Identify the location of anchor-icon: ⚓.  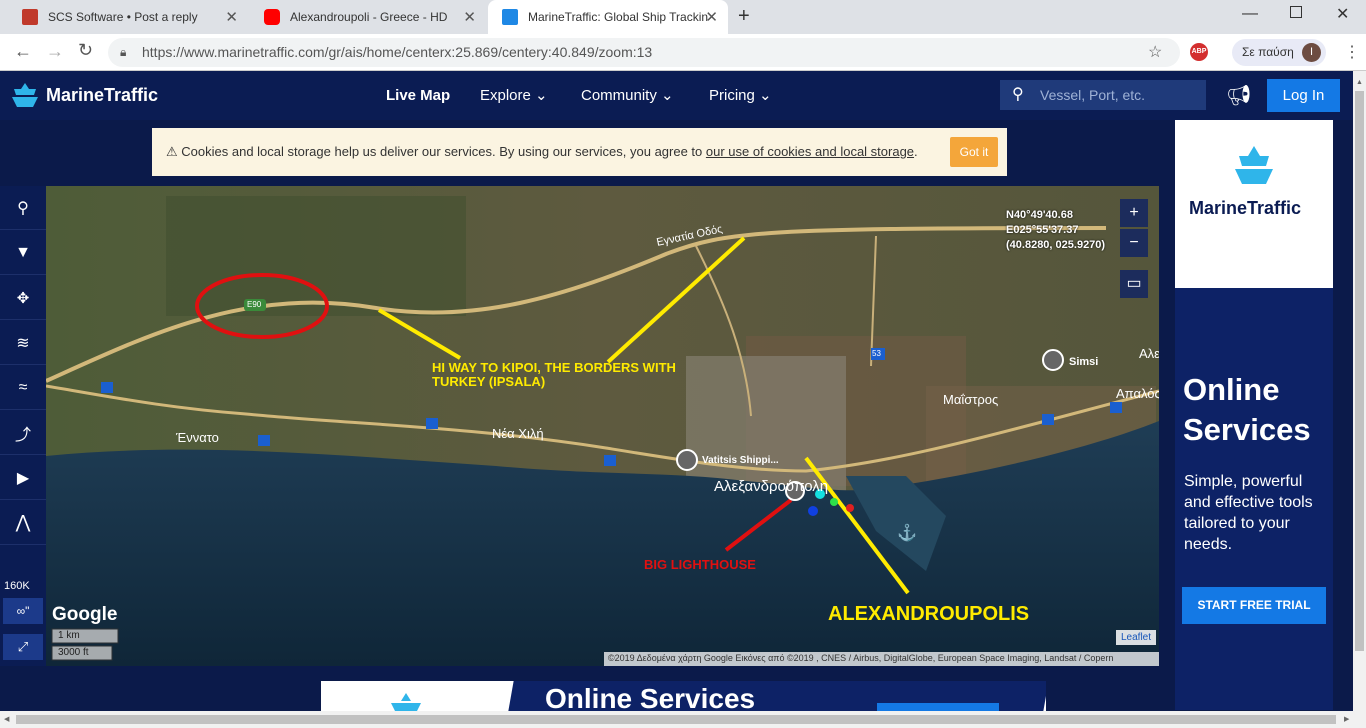
(907, 533).